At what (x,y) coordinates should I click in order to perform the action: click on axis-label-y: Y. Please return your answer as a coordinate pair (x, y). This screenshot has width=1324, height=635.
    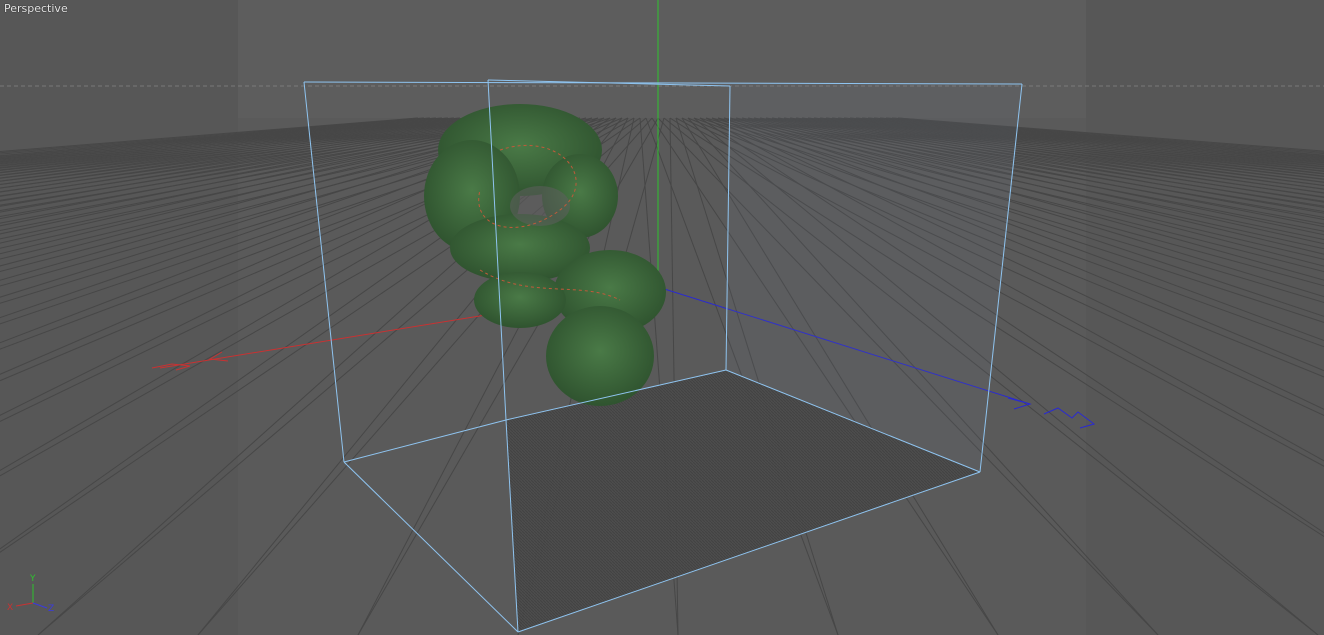
    Looking at the image, I should click on (32, 579).